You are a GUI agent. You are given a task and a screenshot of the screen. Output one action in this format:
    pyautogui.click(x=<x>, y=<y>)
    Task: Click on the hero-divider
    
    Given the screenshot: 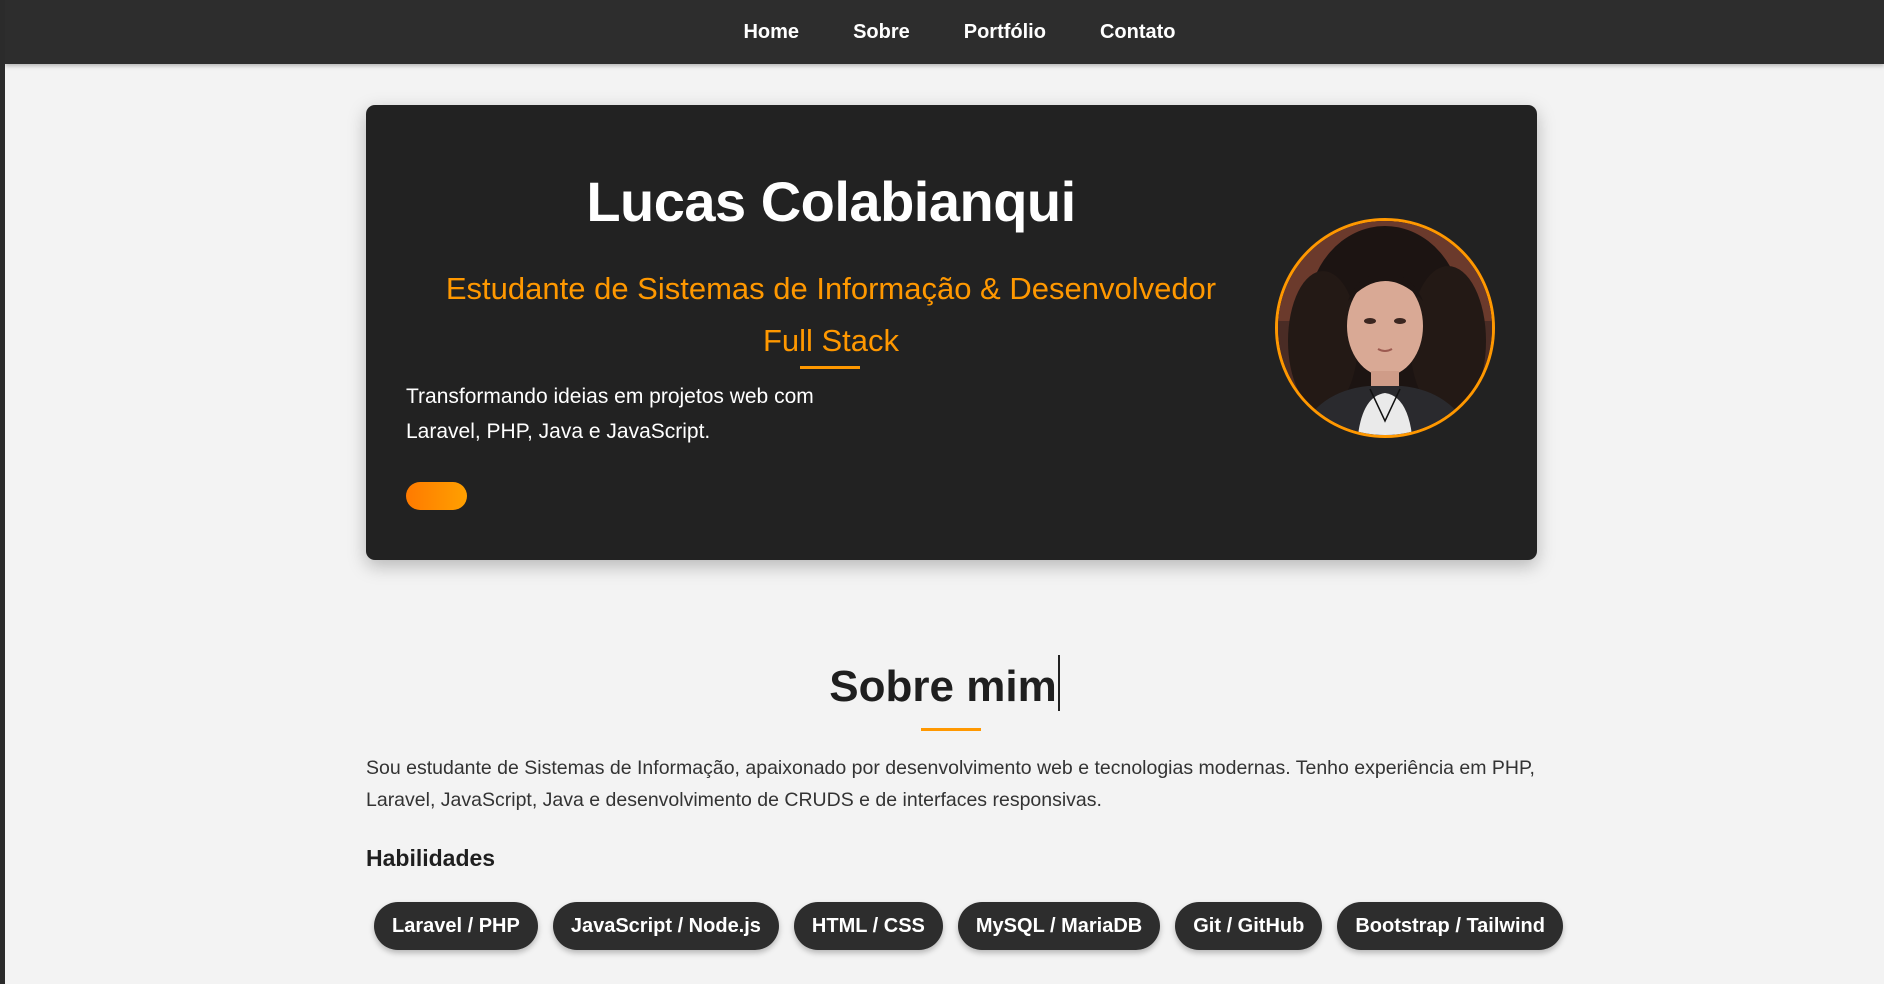 What is the action you would take?
    pyautogui.click(x=830, y=367)
    